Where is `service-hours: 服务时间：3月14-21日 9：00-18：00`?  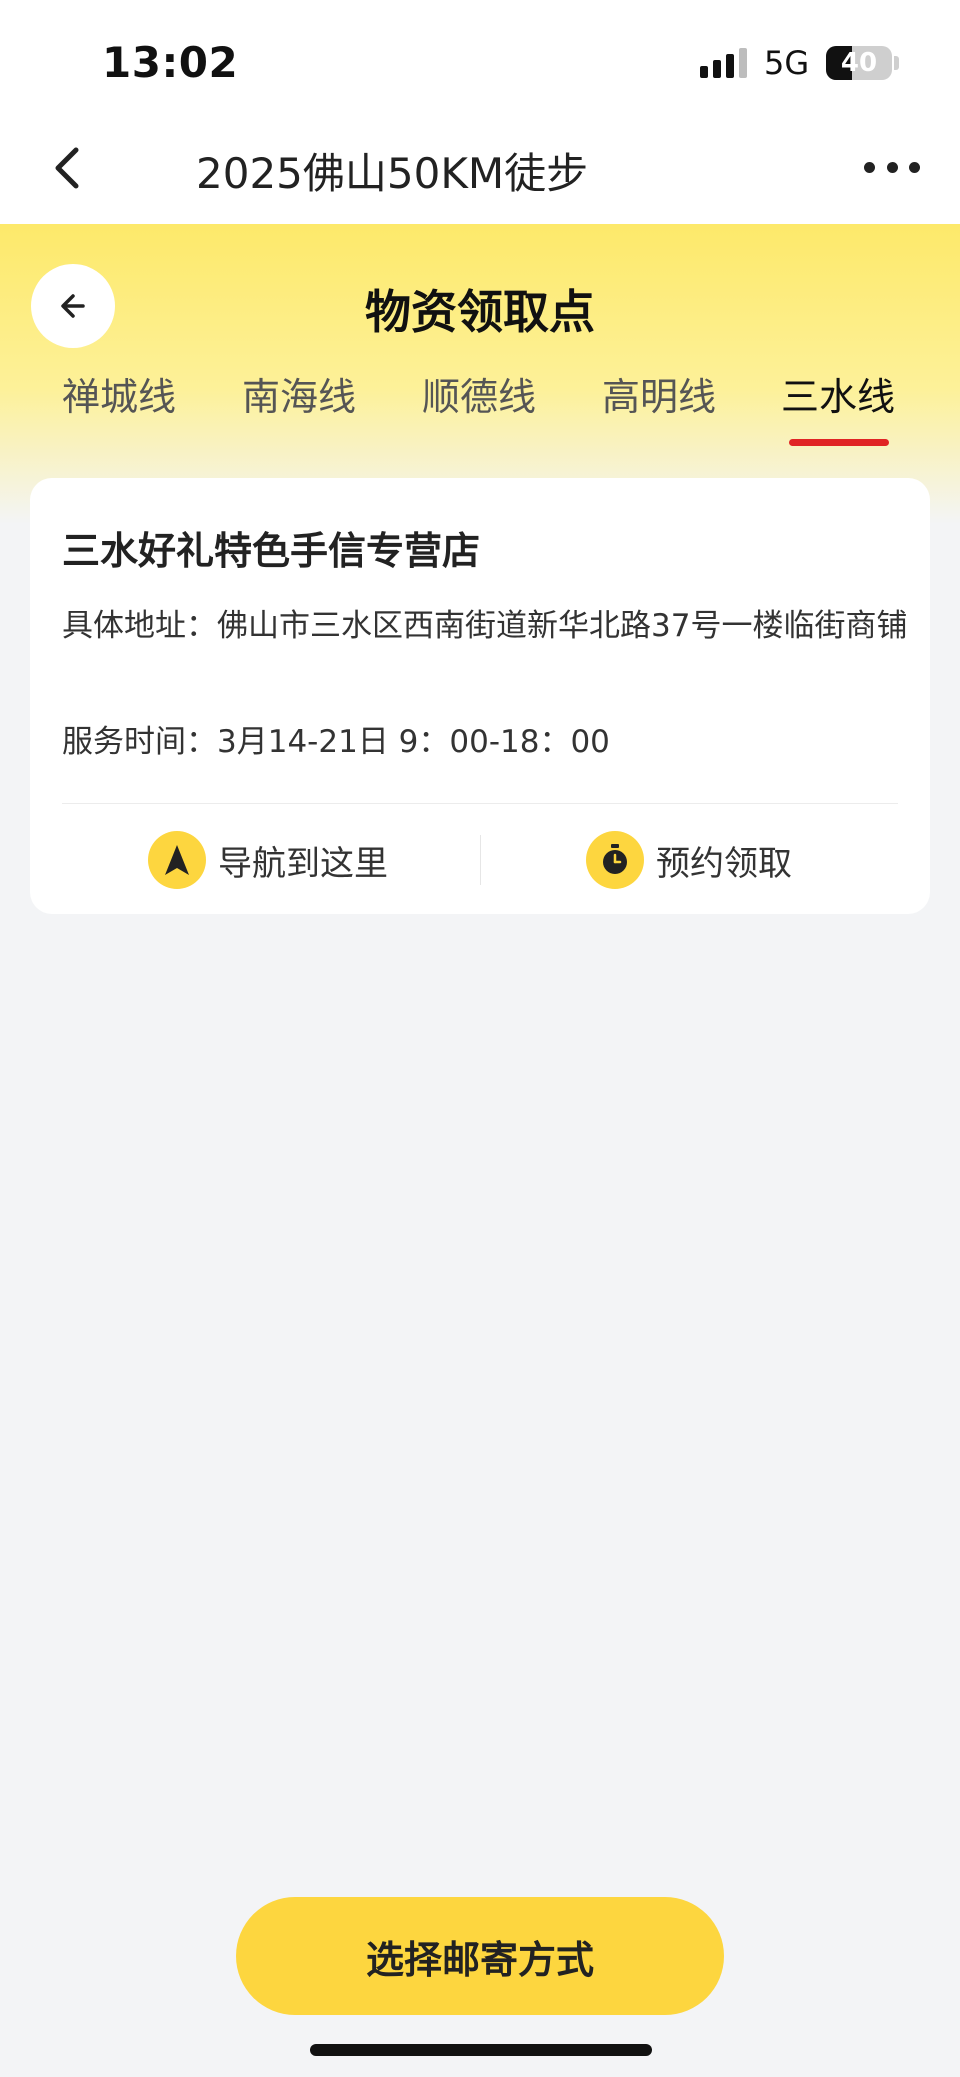 service-hours: 服务时间：3月14-21日 9：00-18：00 is located at coordinates (336, 738).